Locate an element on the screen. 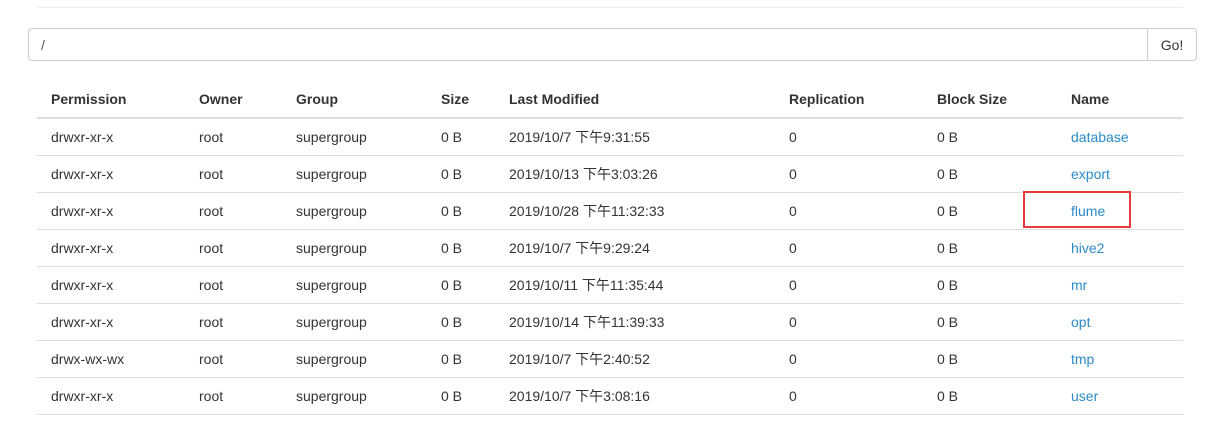 The width and height of the screenshot is (1210, 435). cell-name: database is located at coordinates (1120, 137).